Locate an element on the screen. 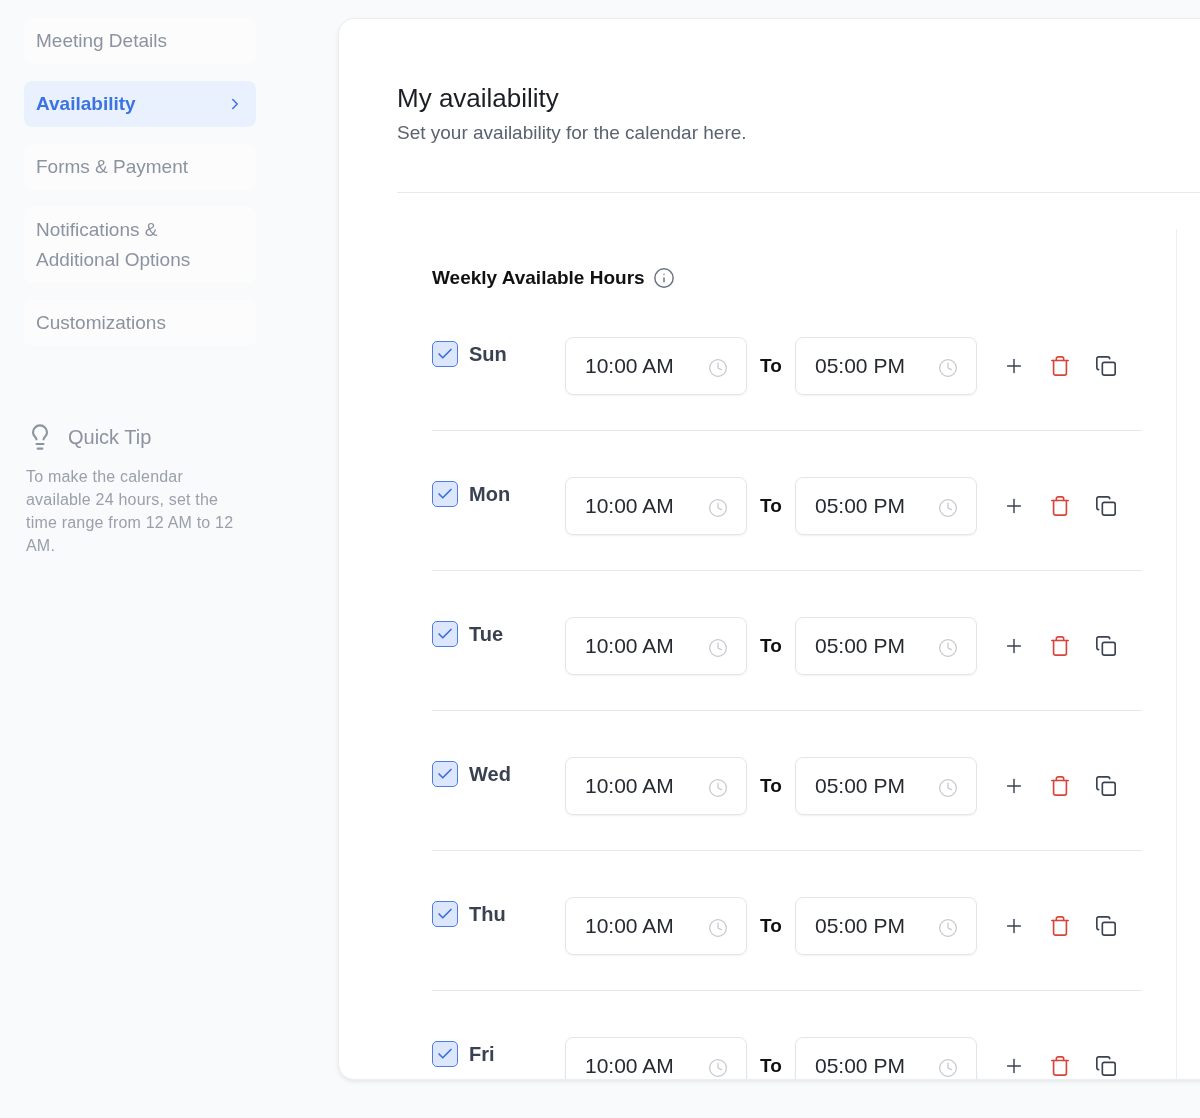  day-label: Tue is located at coordinates (486, 634).